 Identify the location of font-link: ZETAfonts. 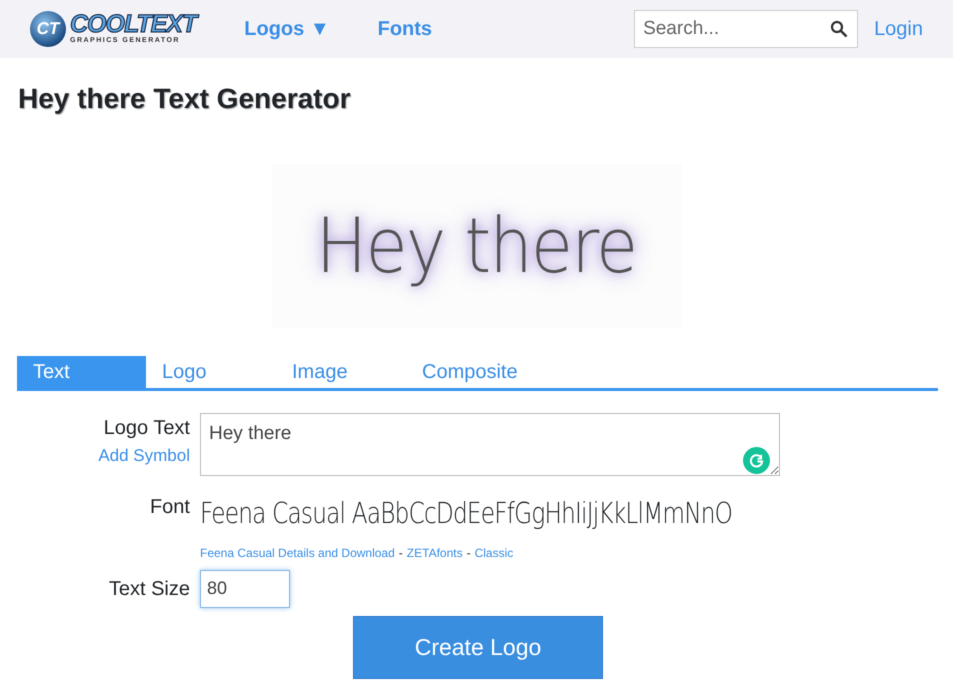
(434, 553).